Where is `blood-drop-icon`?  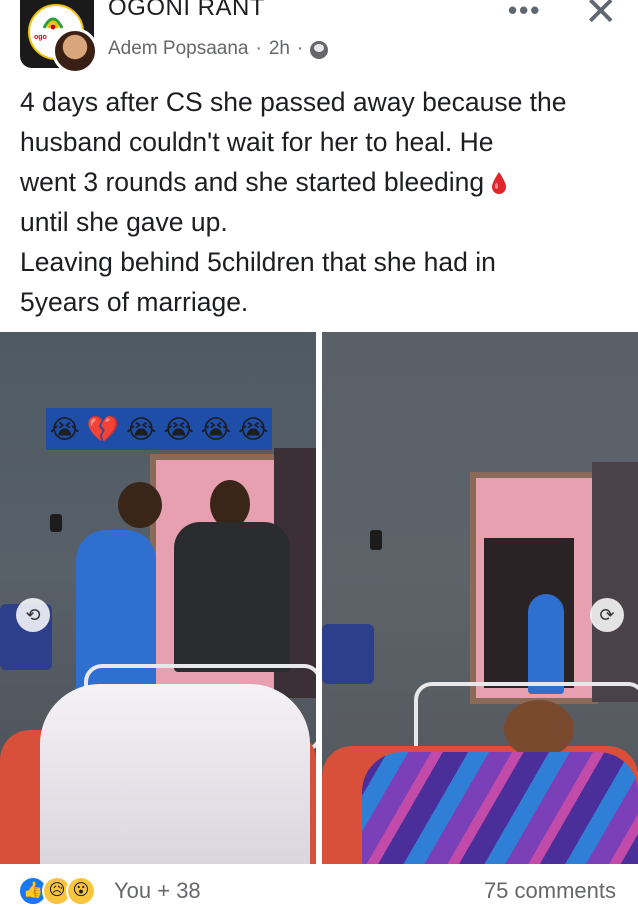 blood-drop-icon is located at coordinates (499, 183).